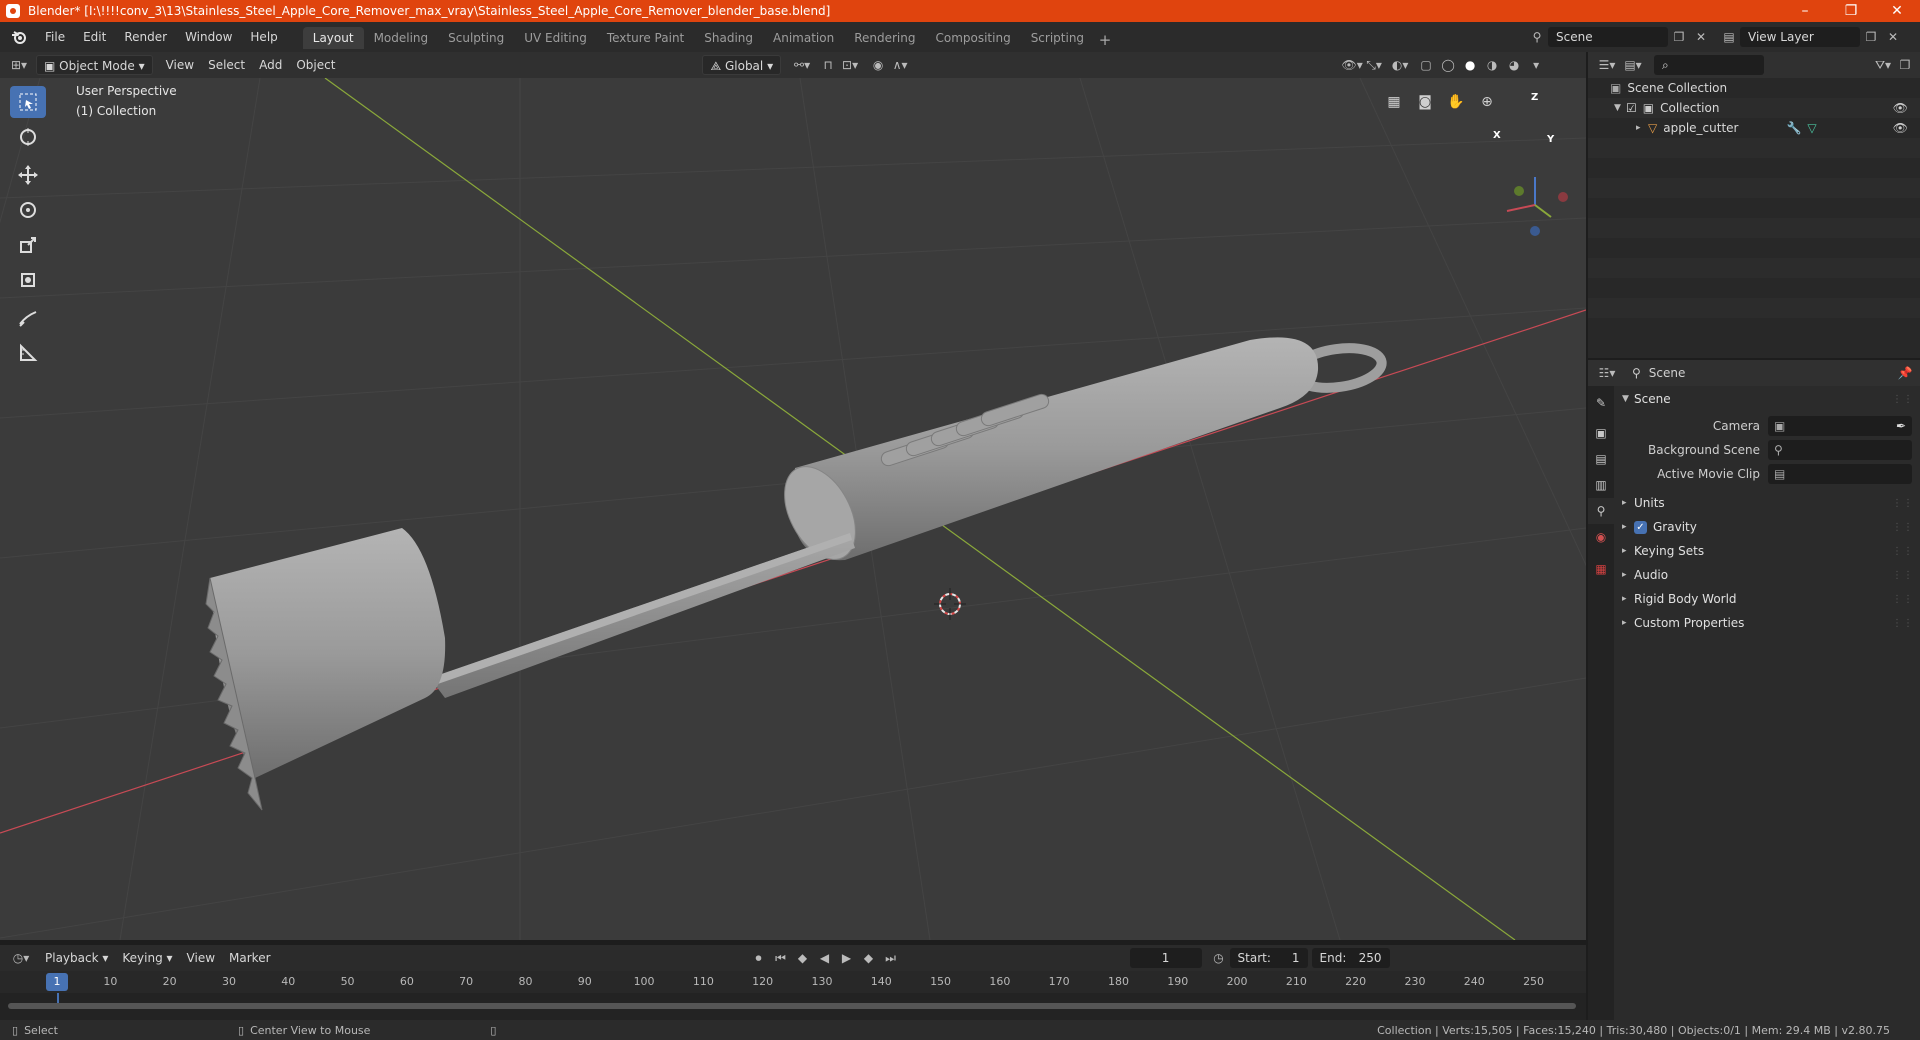  What do you see at coordinates (1352, 65) in the screenshot?
I see `visibility-icon: 👁▾` at bounding box center [1352, 65].